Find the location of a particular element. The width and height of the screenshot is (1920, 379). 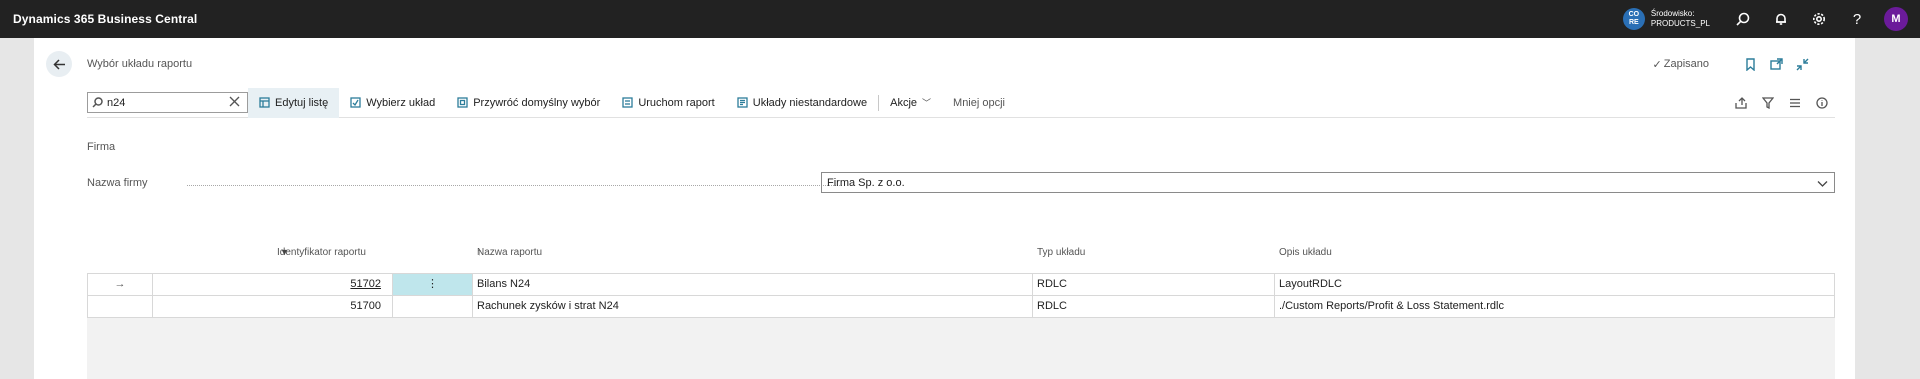

search-box is located at coordinates (167, 102).